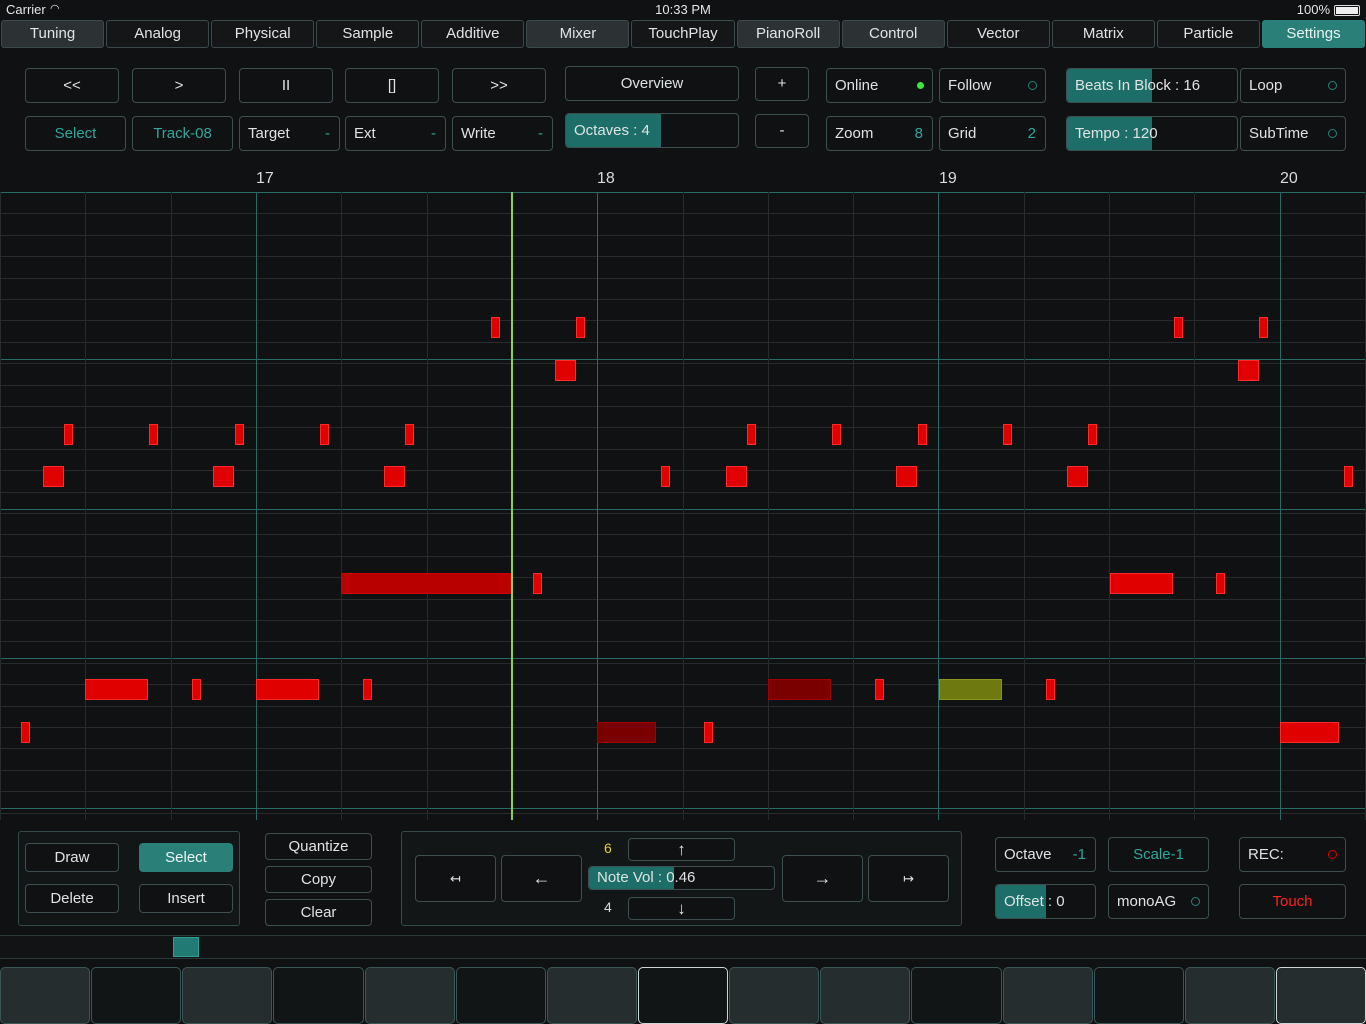 The height and width of the screenshot is (1024, 1366). Describe the element at coordinates (681, 878) in the screenshot. I see `note-volume-slider: Note Vol : 0.46` at that location.